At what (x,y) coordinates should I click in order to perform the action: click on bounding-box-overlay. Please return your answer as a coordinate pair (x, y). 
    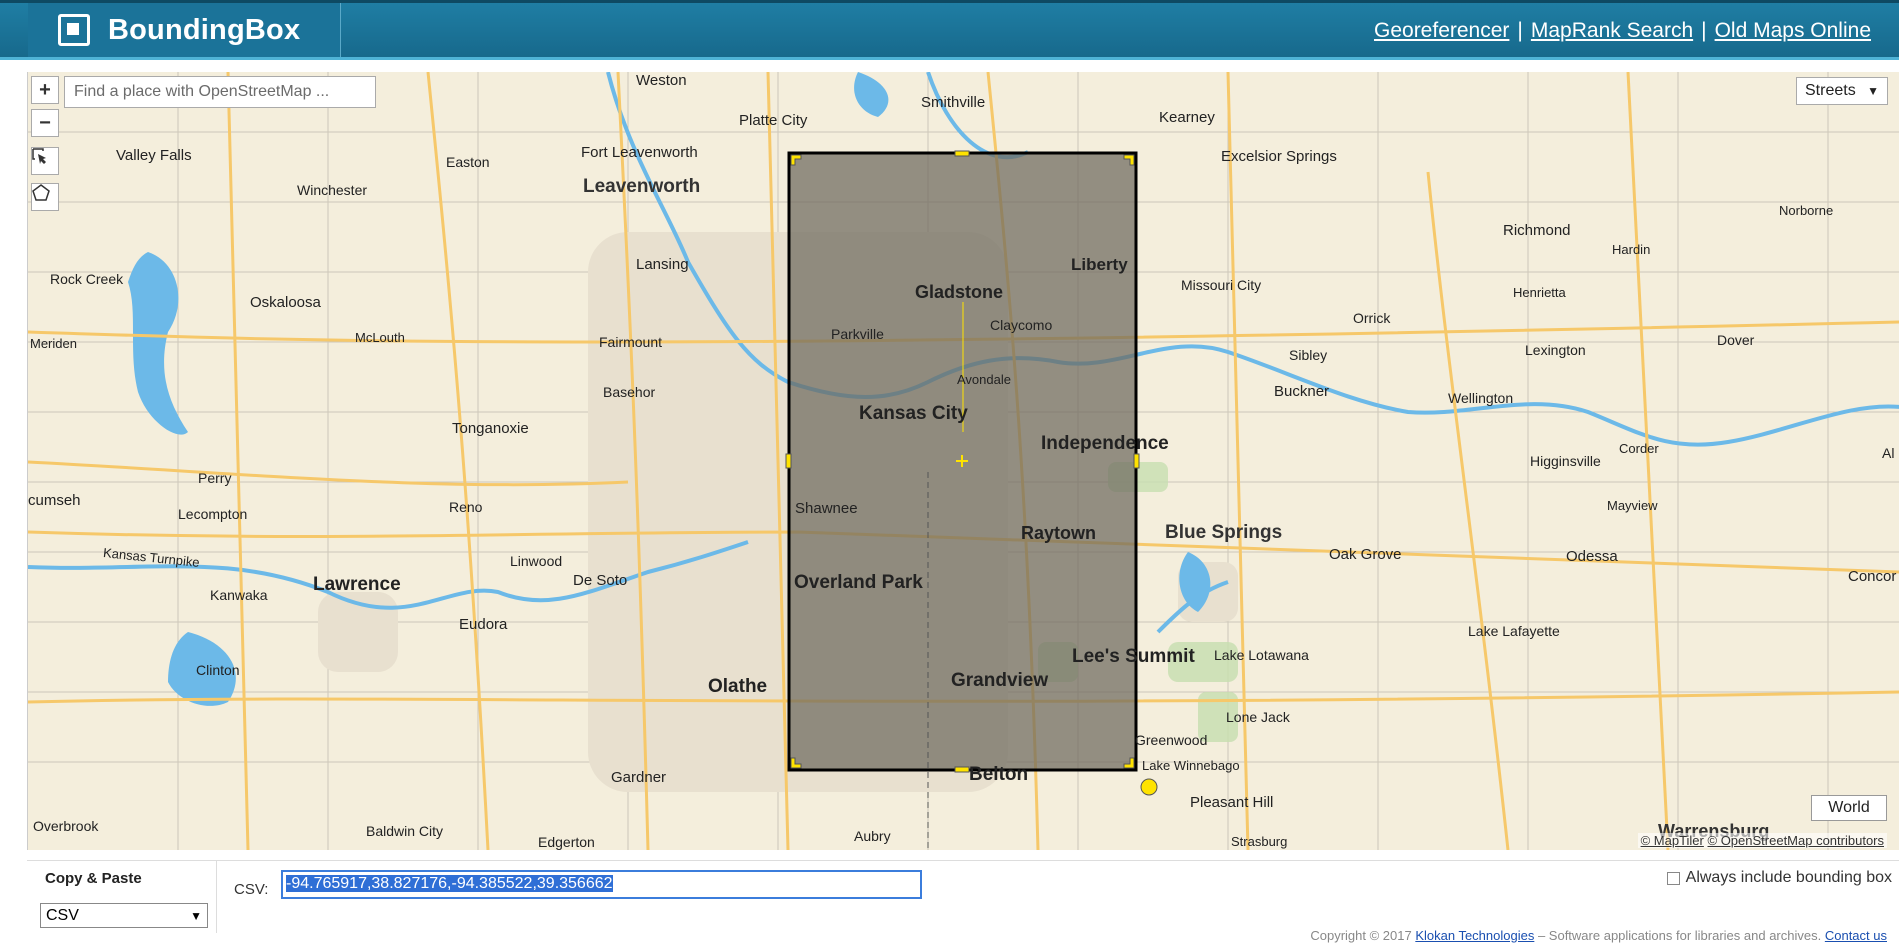
    Looking at the image, I should click on (962, 500).